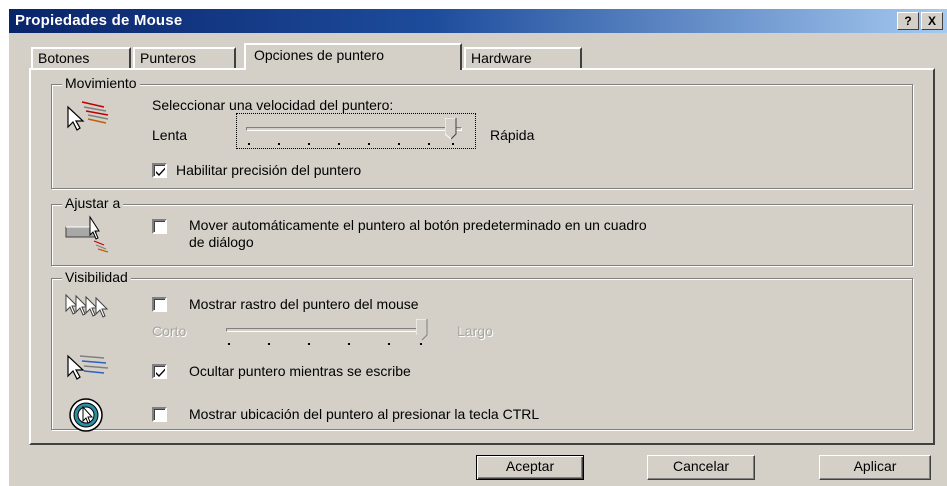 The height and width of the screenshot is (486, 947). I want to click on tab-opciones-de-puntero: Opciones de puntero, so click(353, 56).